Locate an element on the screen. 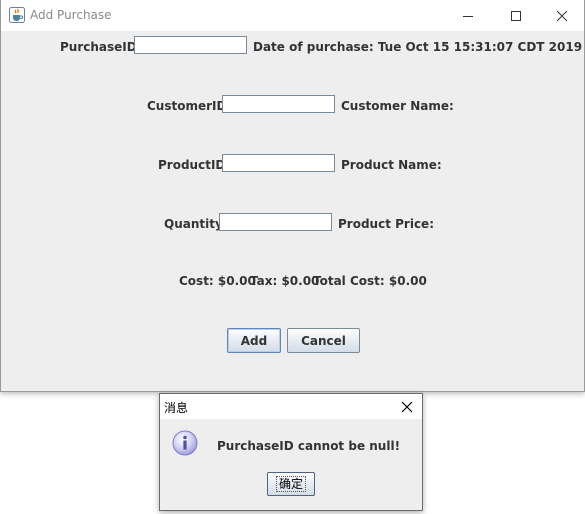  minimize-button is located at coordinates (468, 15).